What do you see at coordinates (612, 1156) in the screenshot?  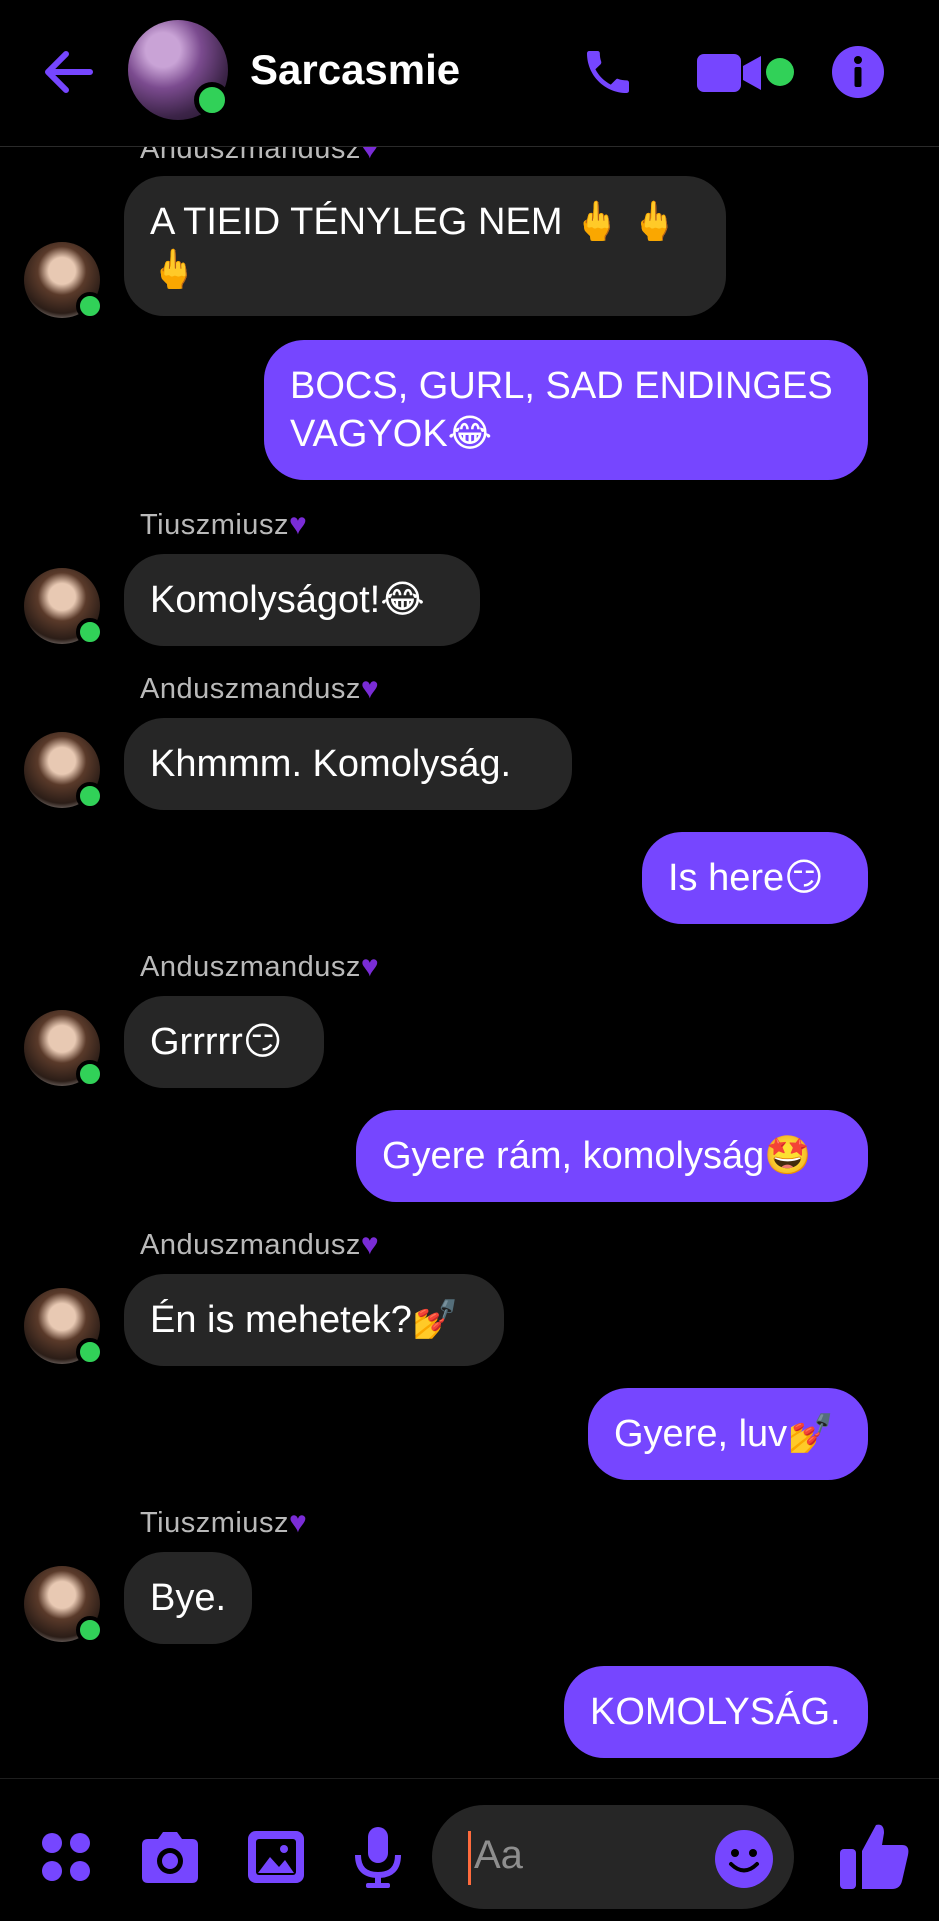 I see `outgoing-message: Gyere rám, komolyság🤩` at bounding box center [612, 1156].